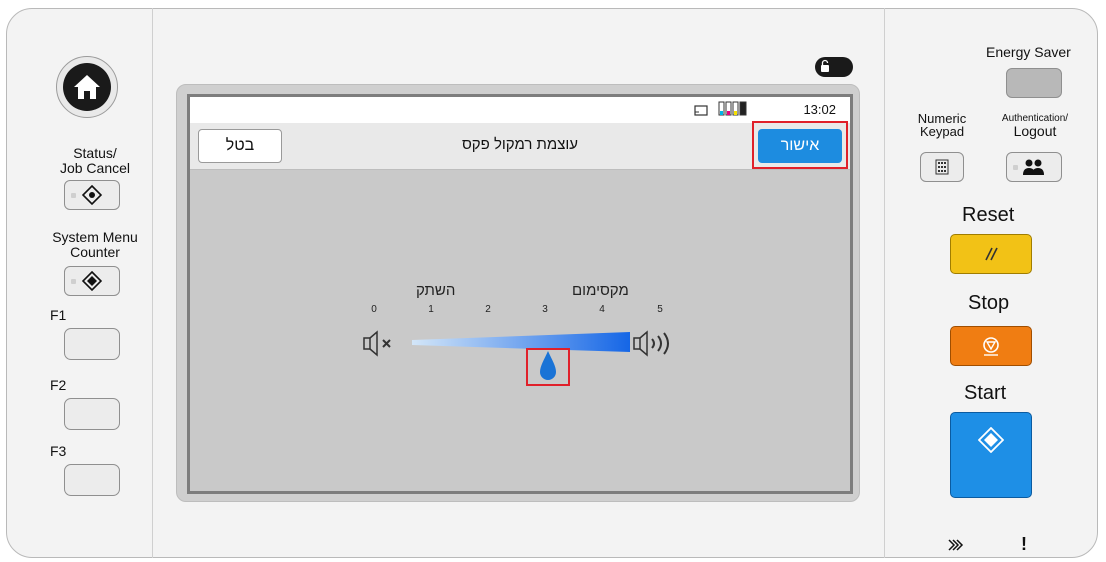  What do you see at coordinates (58, 385) in the screenshot?
I see `f2-label: F2` at bounding box center [58, 385].